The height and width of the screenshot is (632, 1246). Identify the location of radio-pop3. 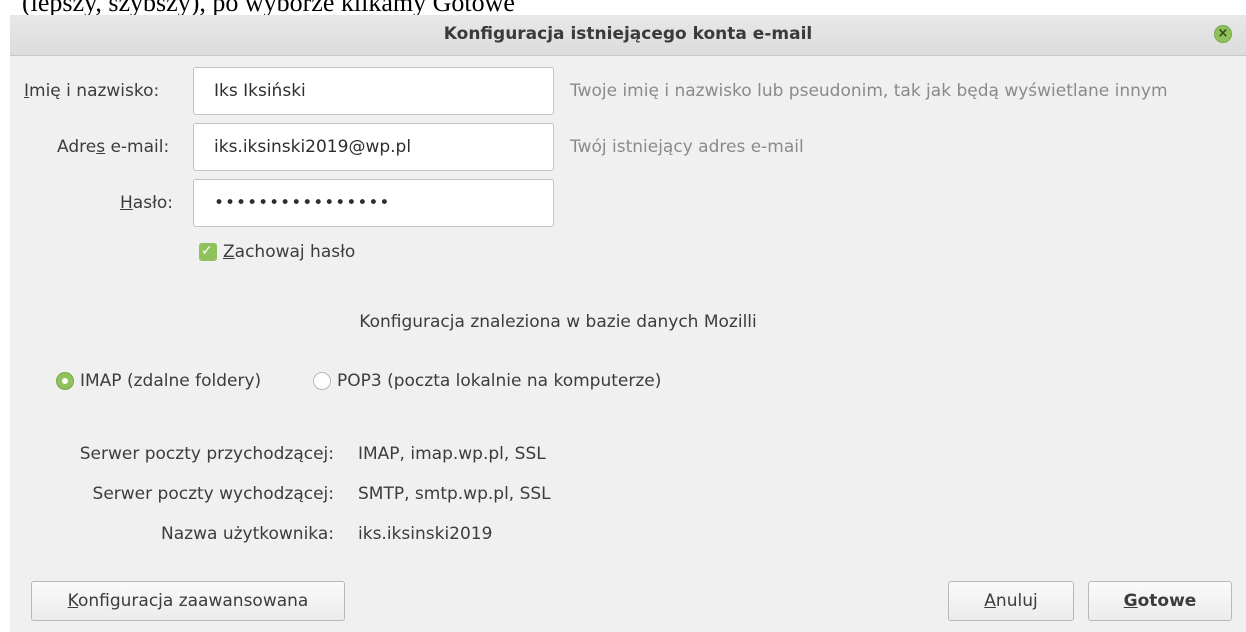
(322, 381).